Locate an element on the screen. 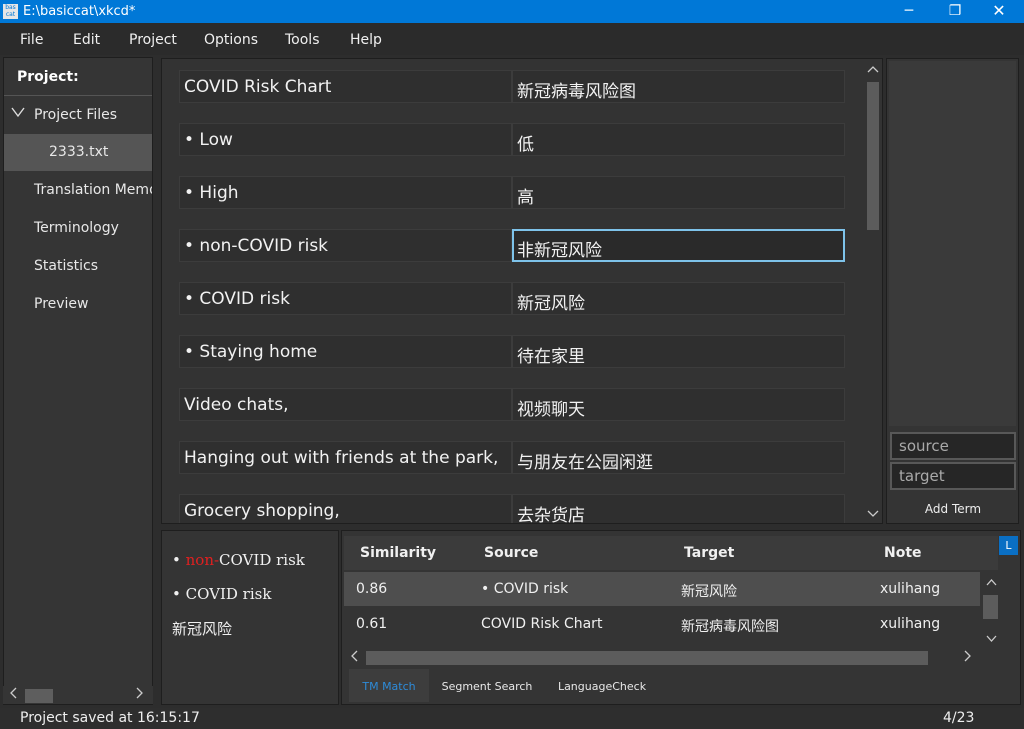  tree-item-translation-memory: Translation Memory is located at coordinates (78, 190).